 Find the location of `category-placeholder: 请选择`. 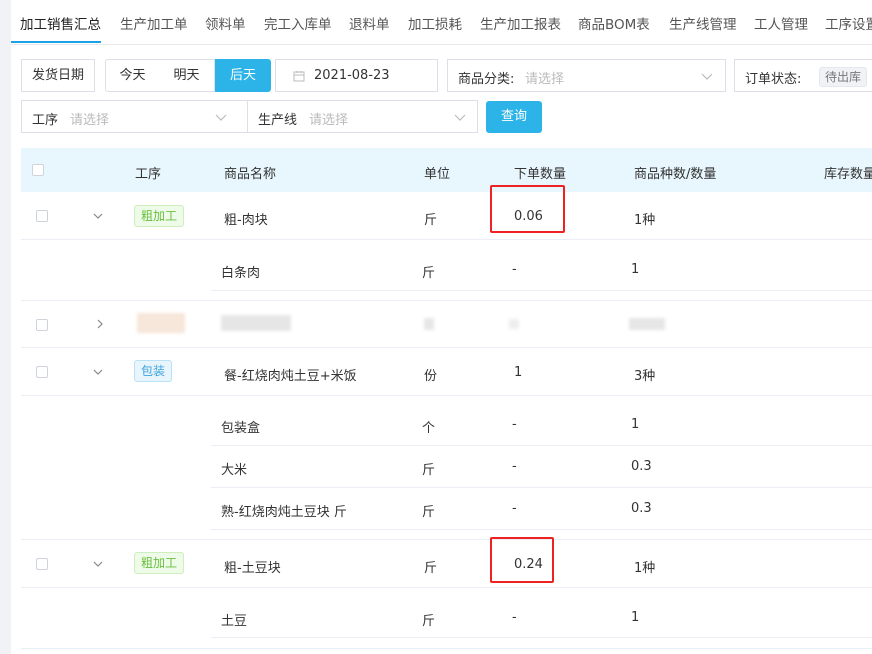

category-placeholder: 请选择 is located at coordinates (545, 79).